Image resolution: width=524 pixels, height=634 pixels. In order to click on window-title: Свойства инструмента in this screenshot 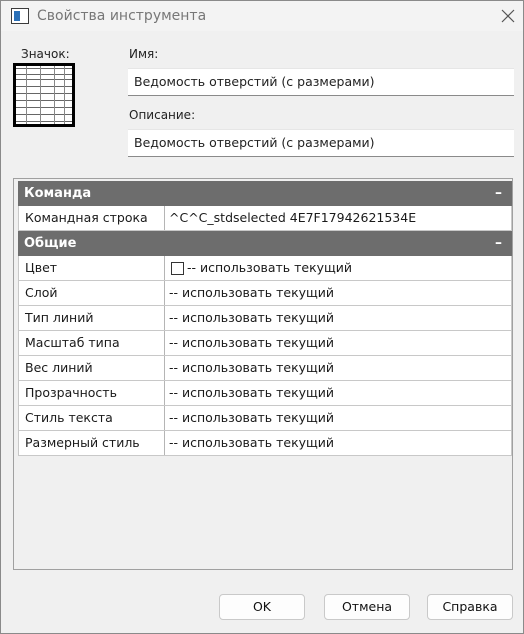, I will do `click(122, 16)`.